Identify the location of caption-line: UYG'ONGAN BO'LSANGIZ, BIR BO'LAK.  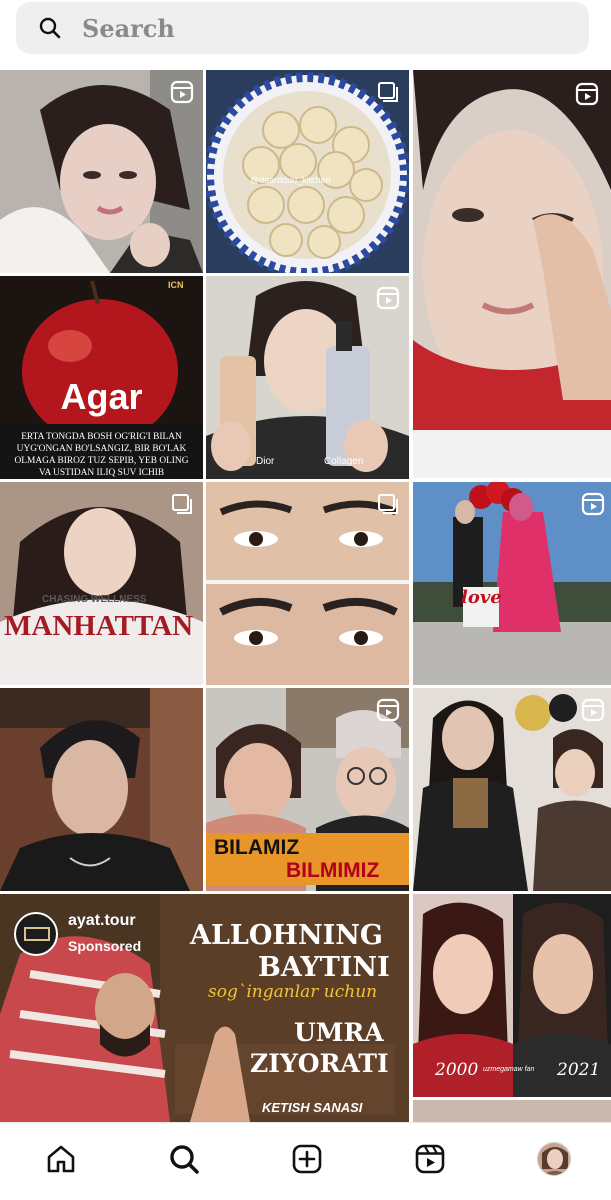
(101, 449).